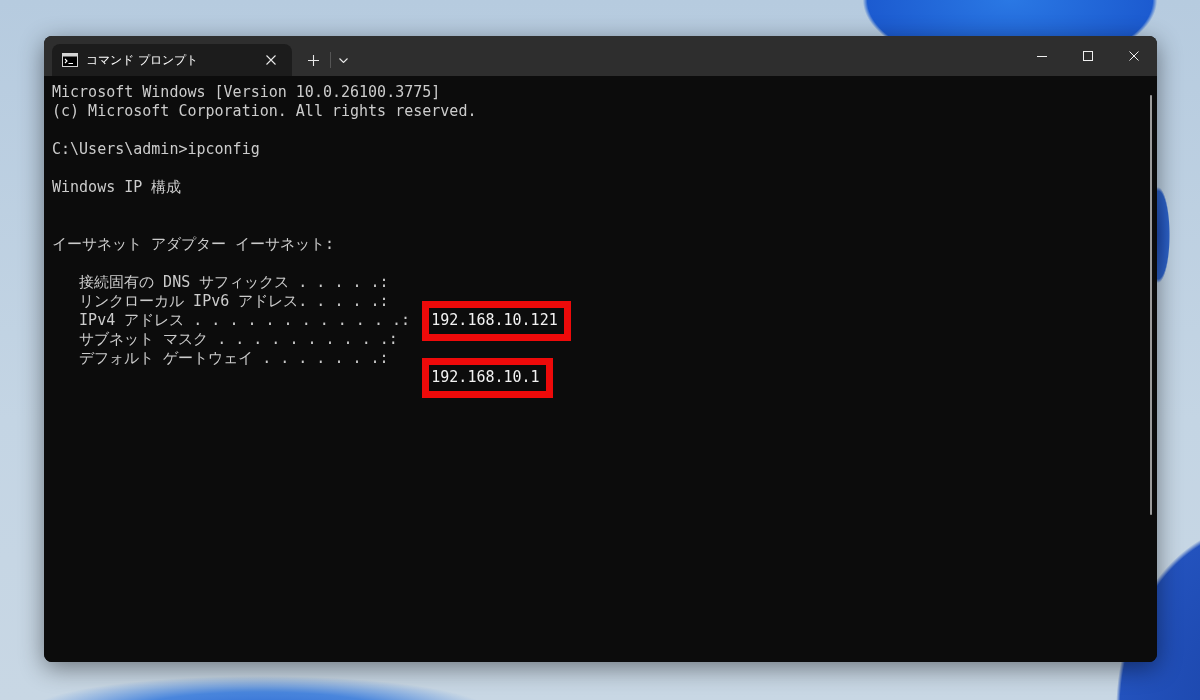 Image resolution: width=1200 pixels, height=700 pixels. I want to click on scrollbar-thumb, so click(1151, 305).